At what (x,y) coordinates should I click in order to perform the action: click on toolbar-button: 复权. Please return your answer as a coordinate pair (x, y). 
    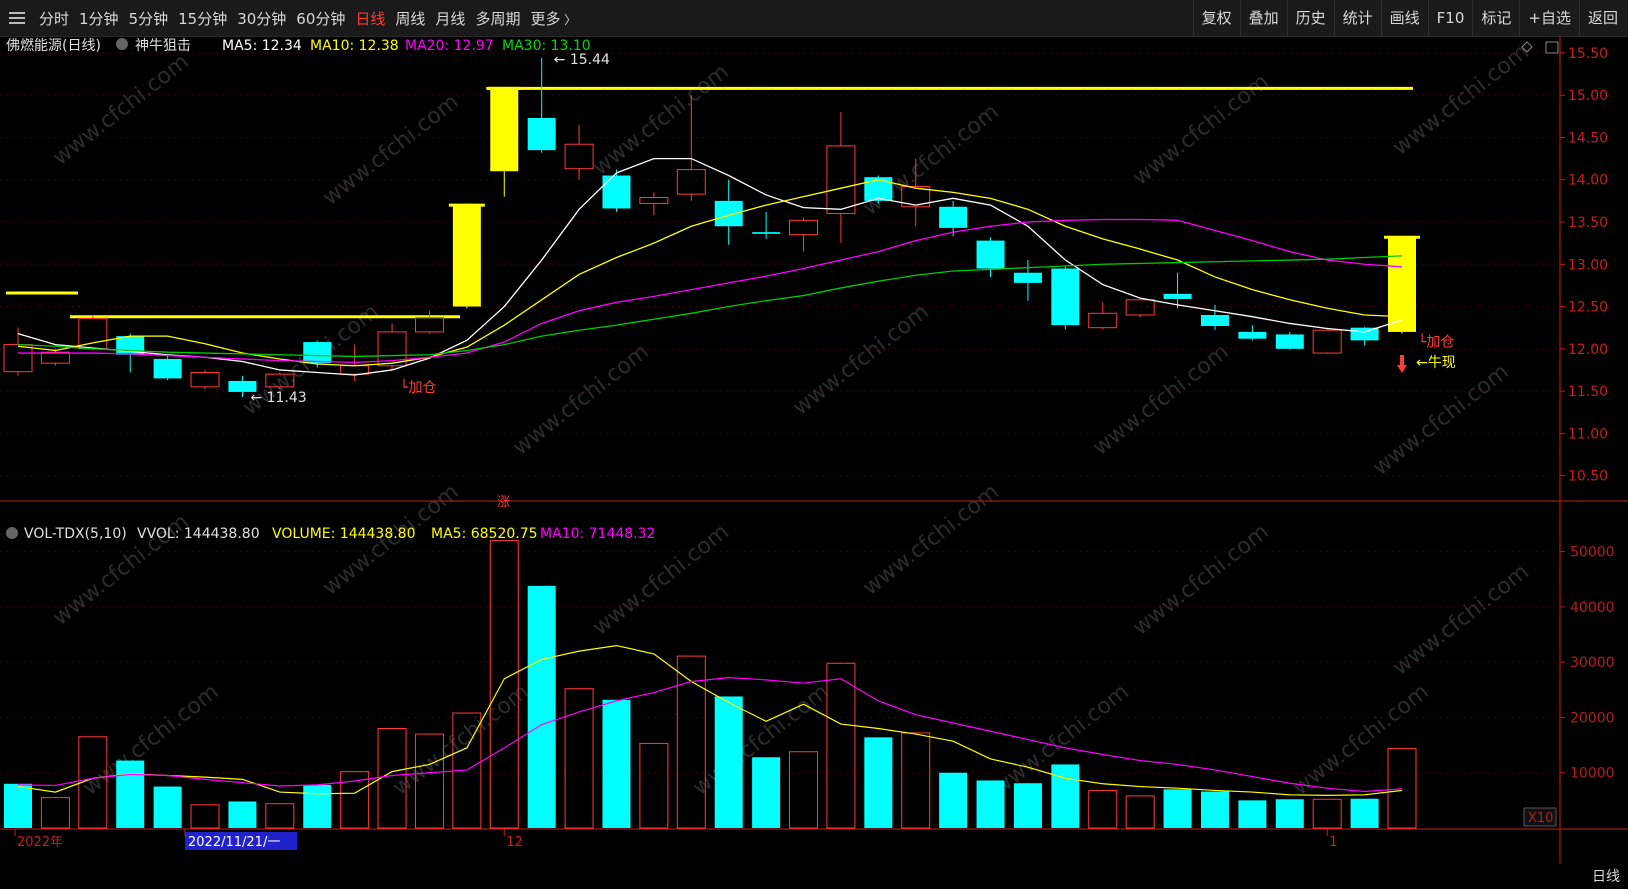
    Looking at the image, I should click on (1216, 18).